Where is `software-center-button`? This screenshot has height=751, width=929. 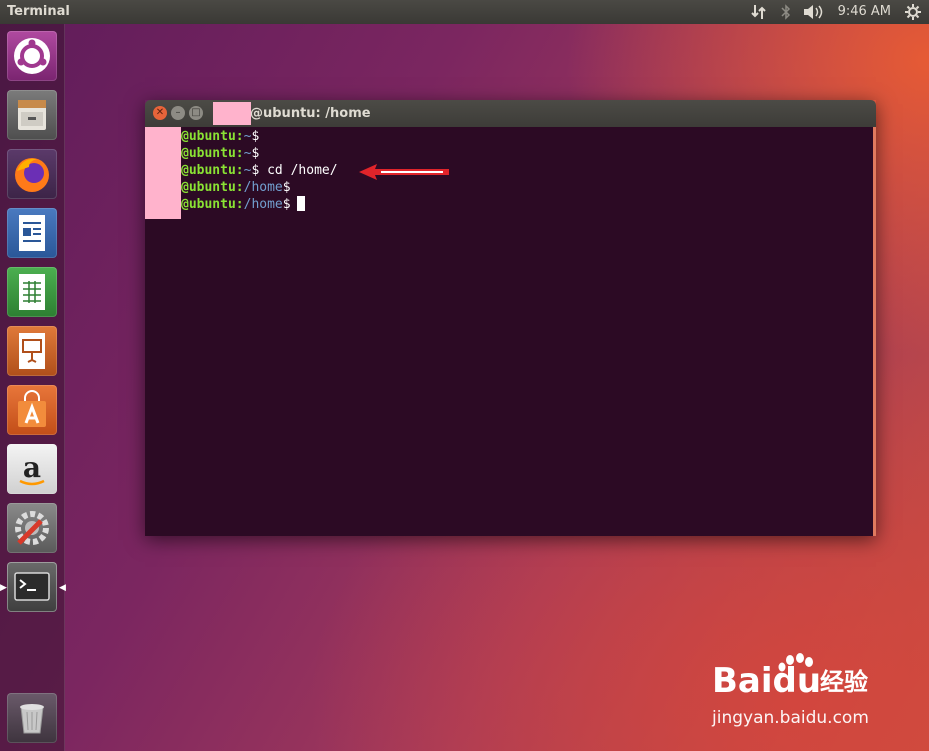
software-center-button is located at coordinates (32, 410).